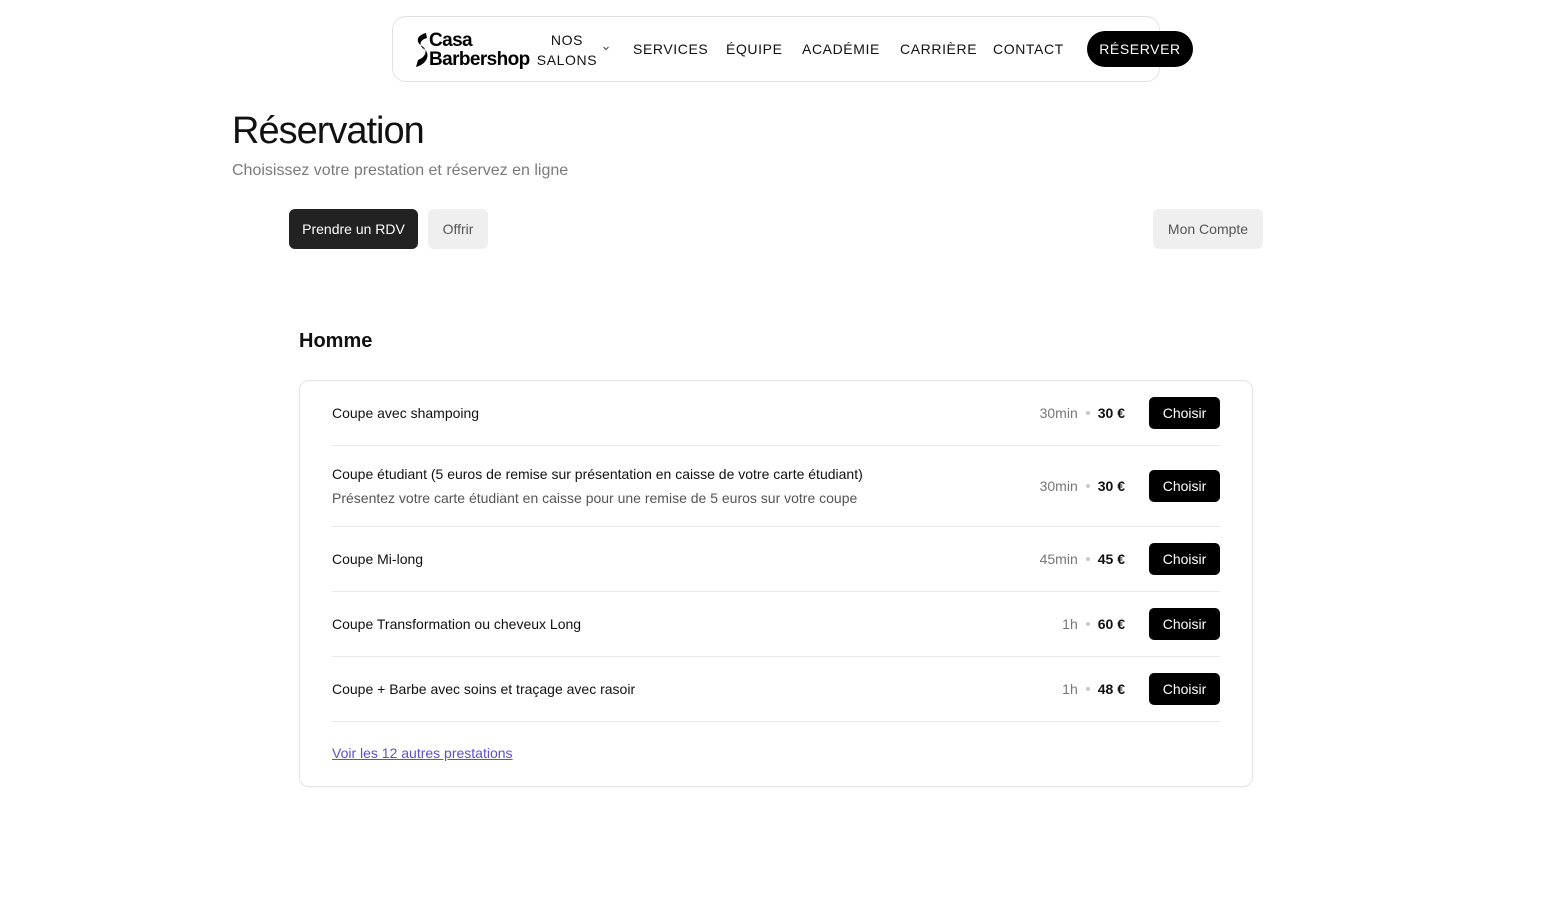 The height and width of the screenshot is (902, 1552). I want to click on service-name: Coupe Mi-long, so click(378, 559).